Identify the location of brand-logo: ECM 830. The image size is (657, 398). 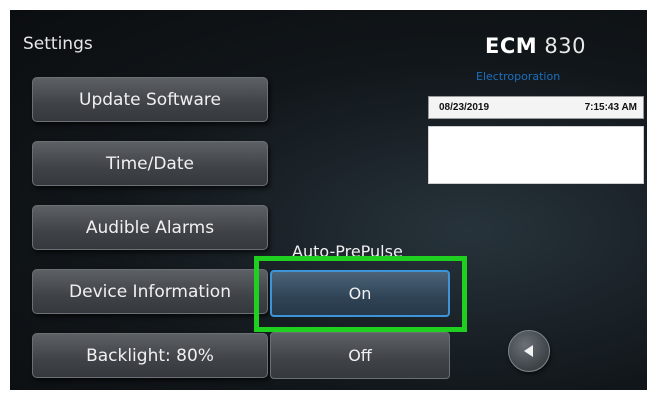
(535, 46).